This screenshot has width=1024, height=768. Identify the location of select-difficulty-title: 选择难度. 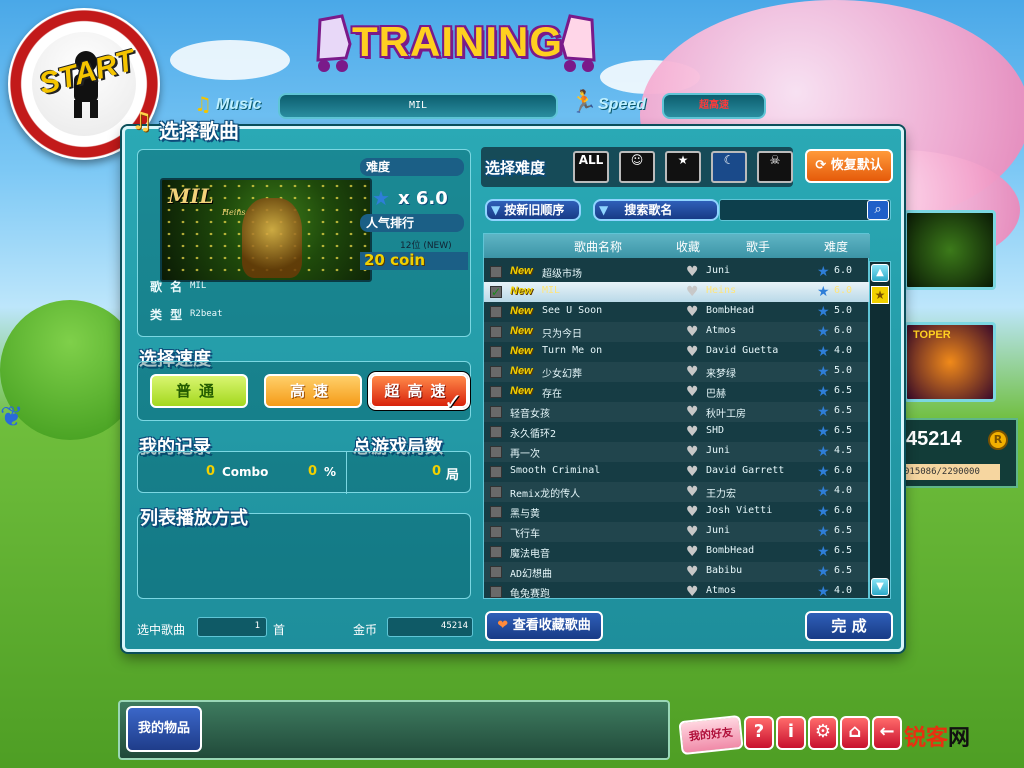
(515, 168).